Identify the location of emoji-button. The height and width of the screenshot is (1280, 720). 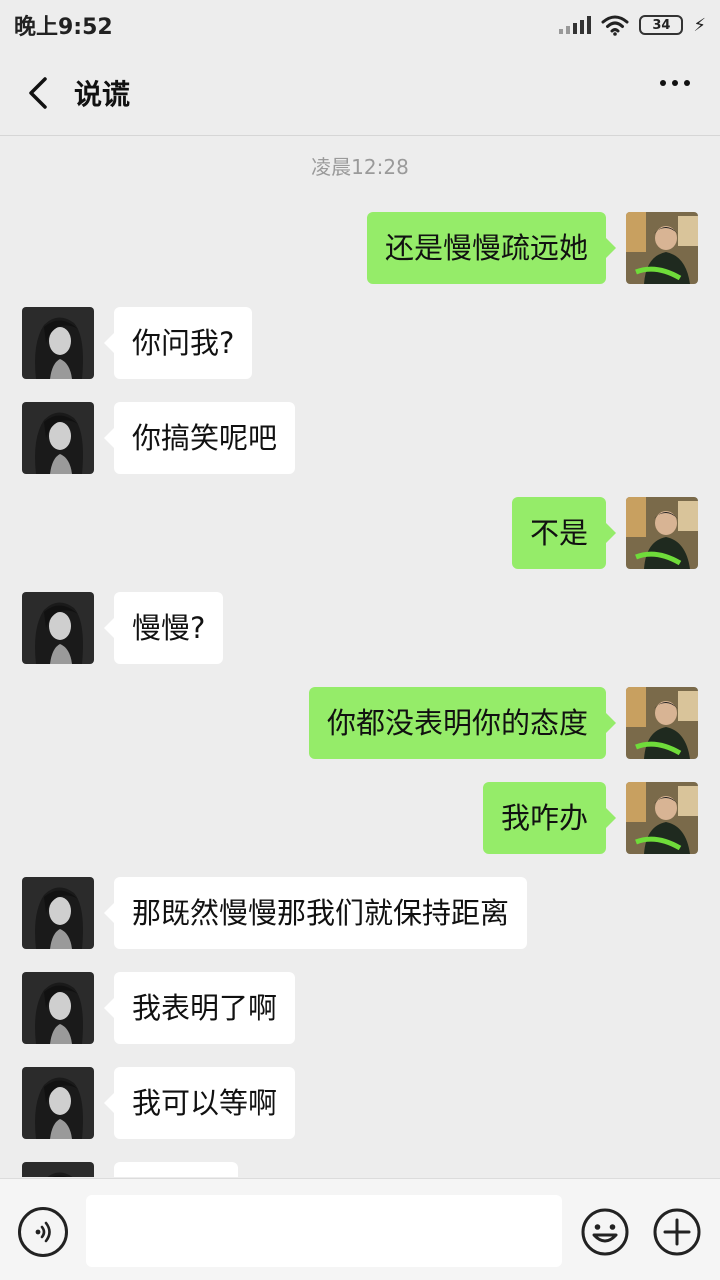
(605, 1232).